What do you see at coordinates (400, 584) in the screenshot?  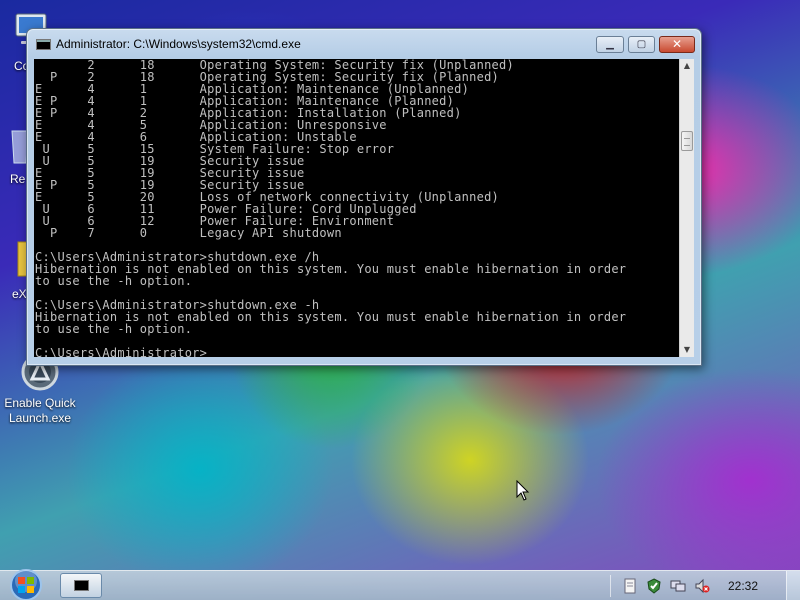 I see `taskbar: 22:32` at bounding box center [400, 584].